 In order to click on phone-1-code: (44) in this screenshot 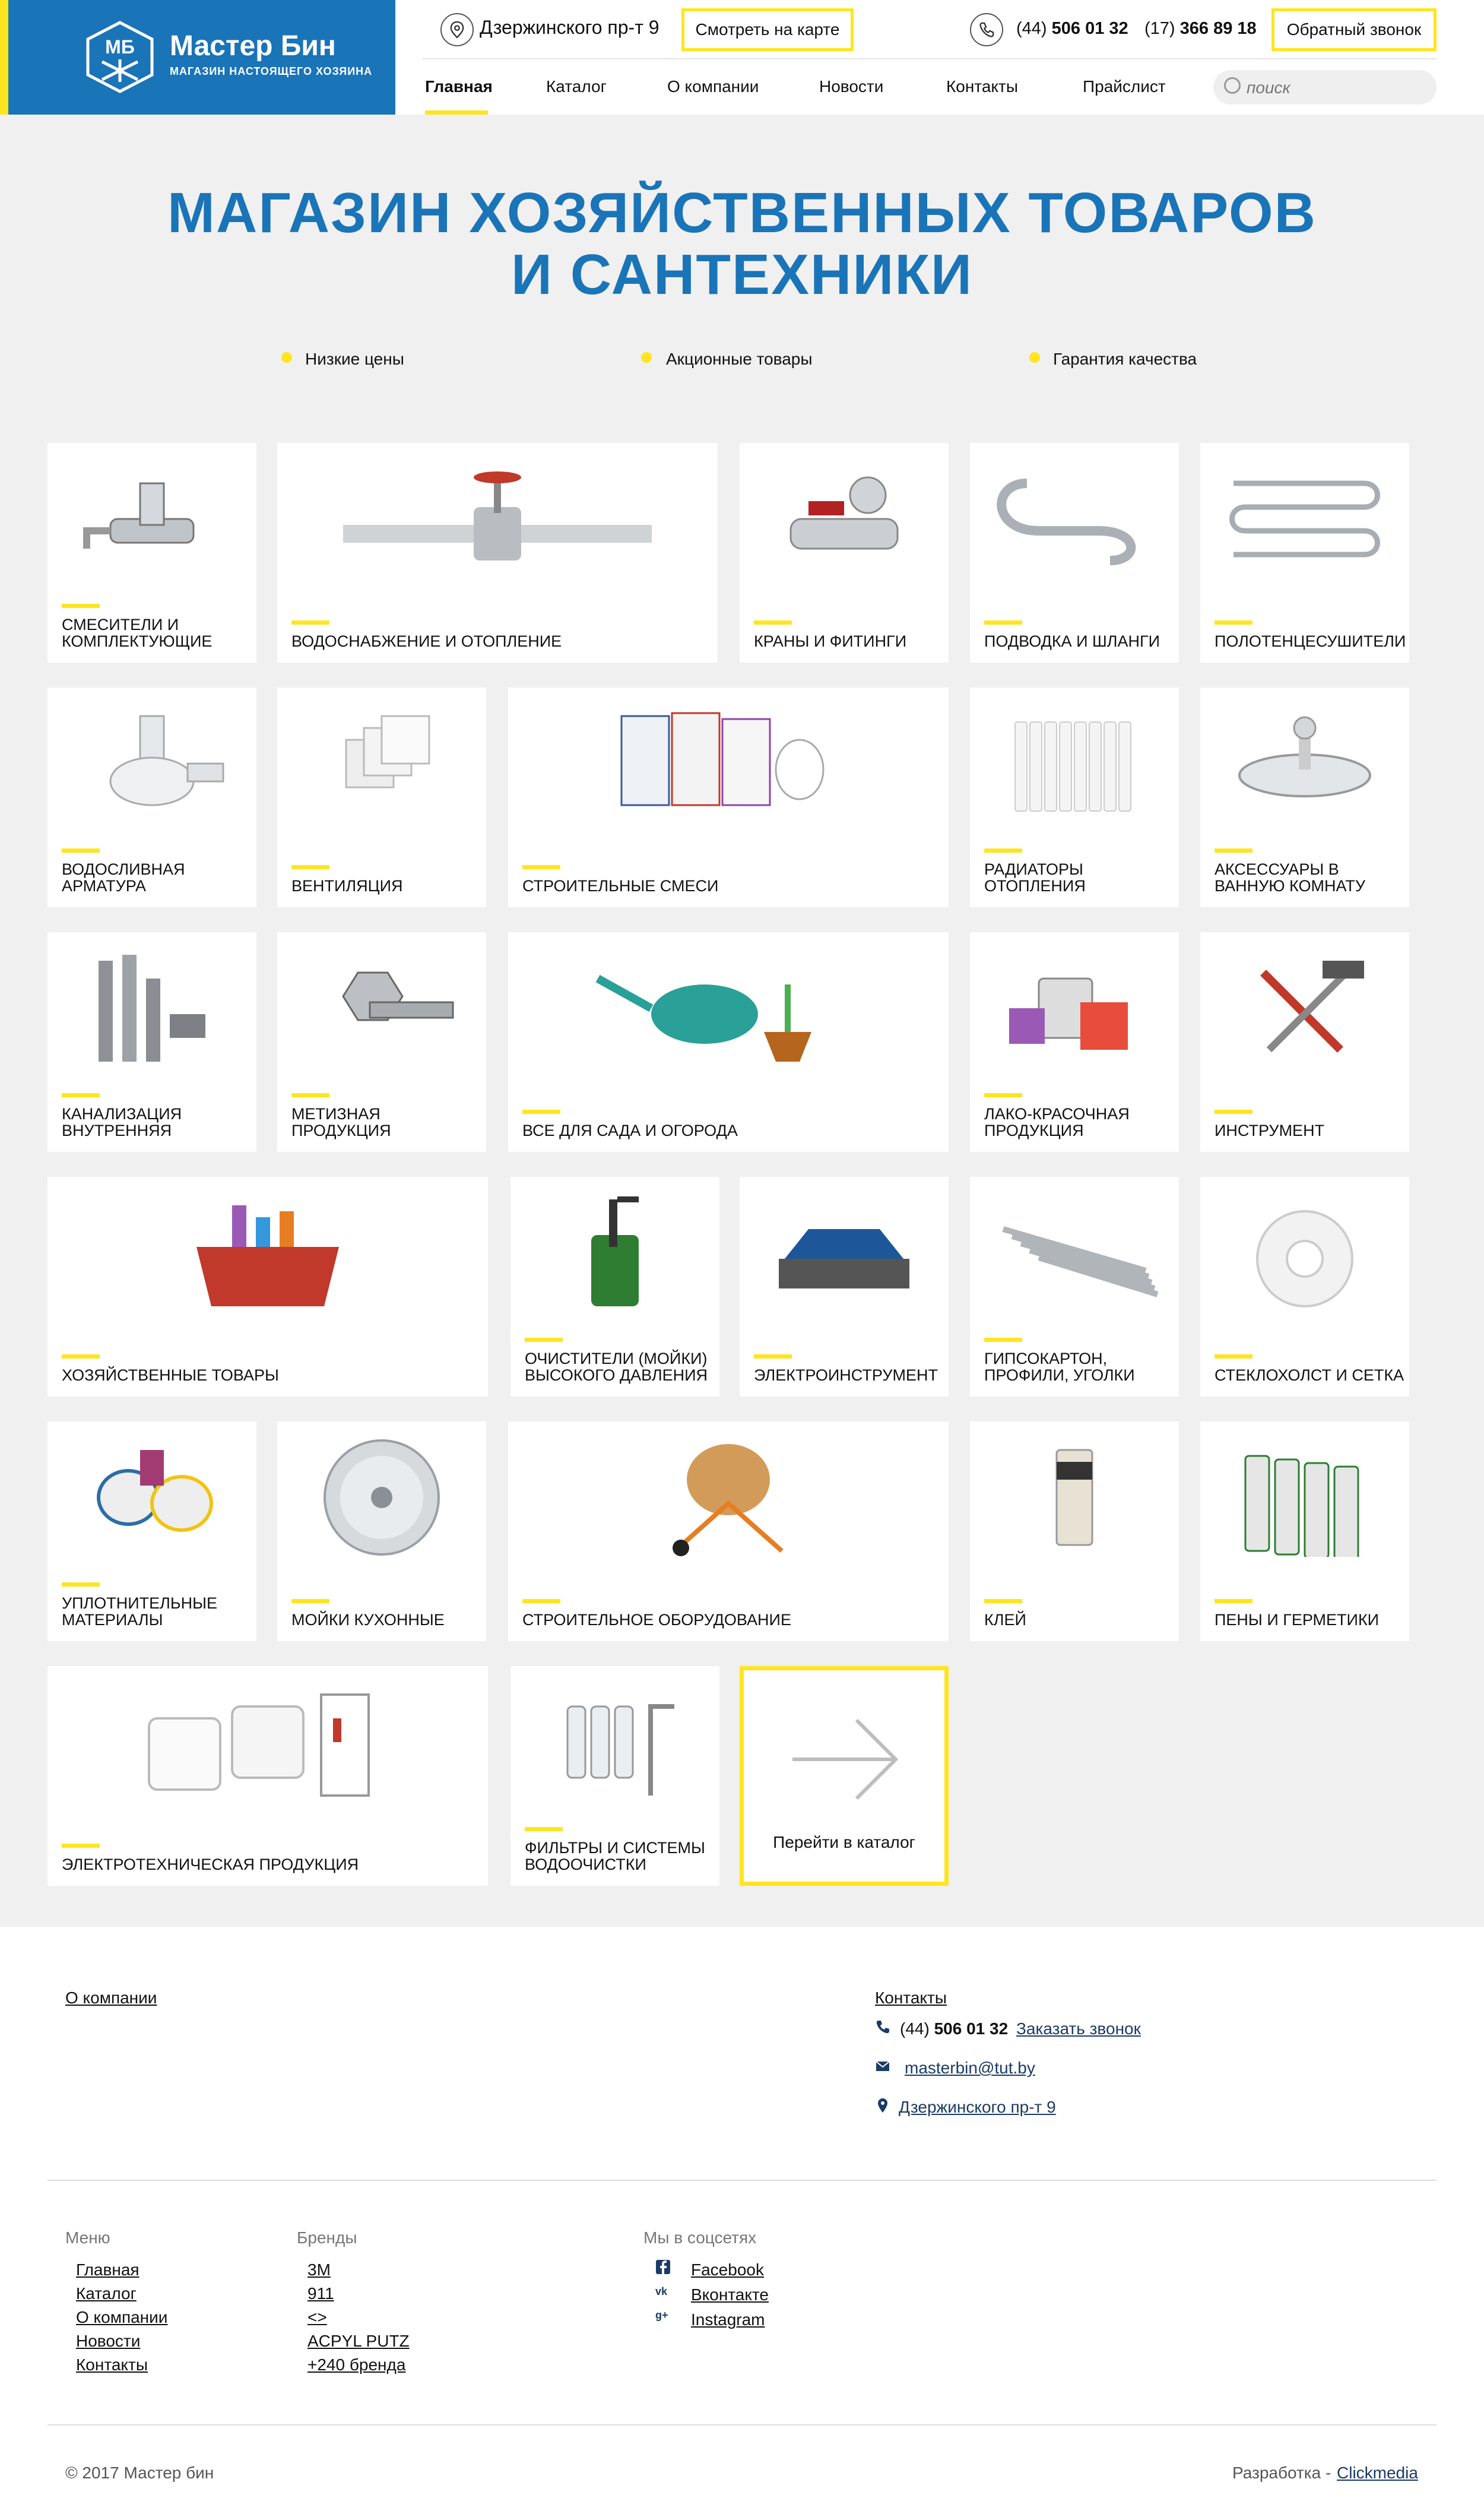, I will do `click(1031, 28)`.